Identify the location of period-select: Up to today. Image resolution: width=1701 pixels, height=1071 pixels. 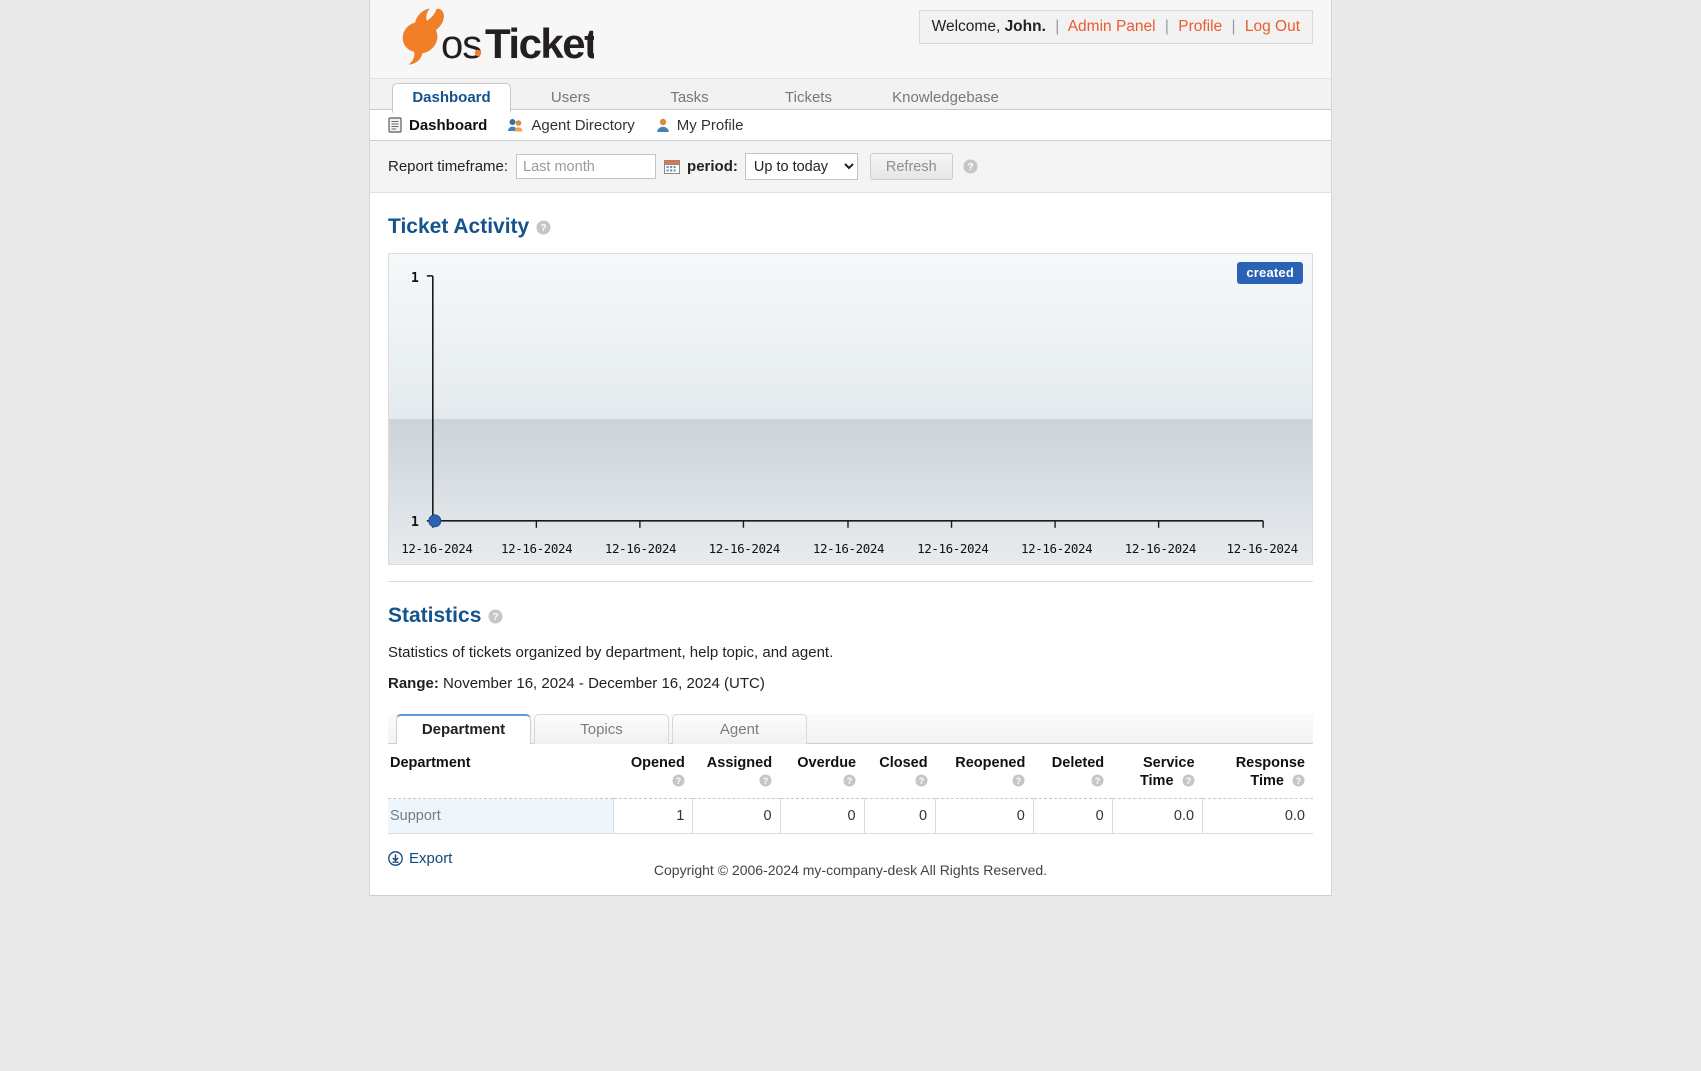
(801, 166).